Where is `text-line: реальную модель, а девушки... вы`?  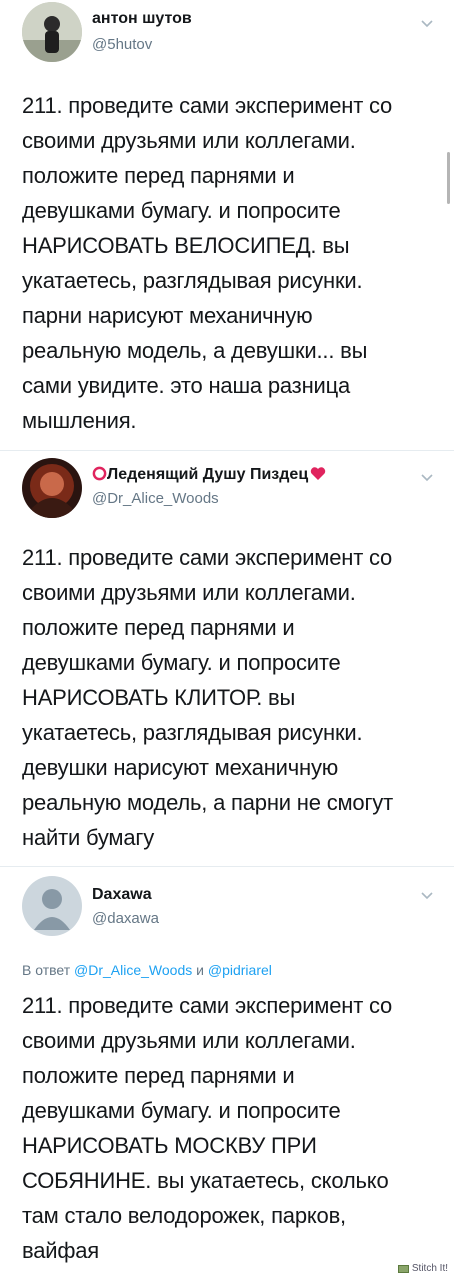
text-line: реальную модель, а девушки... вы is located at coordinates (195, 350).